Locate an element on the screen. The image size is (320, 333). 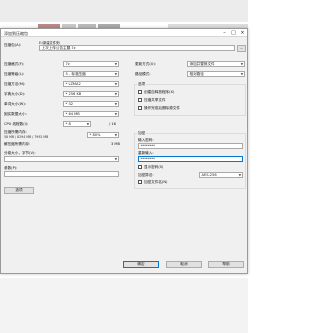
format-label: 压缩格式(F): is located at coordinates (14, 64).